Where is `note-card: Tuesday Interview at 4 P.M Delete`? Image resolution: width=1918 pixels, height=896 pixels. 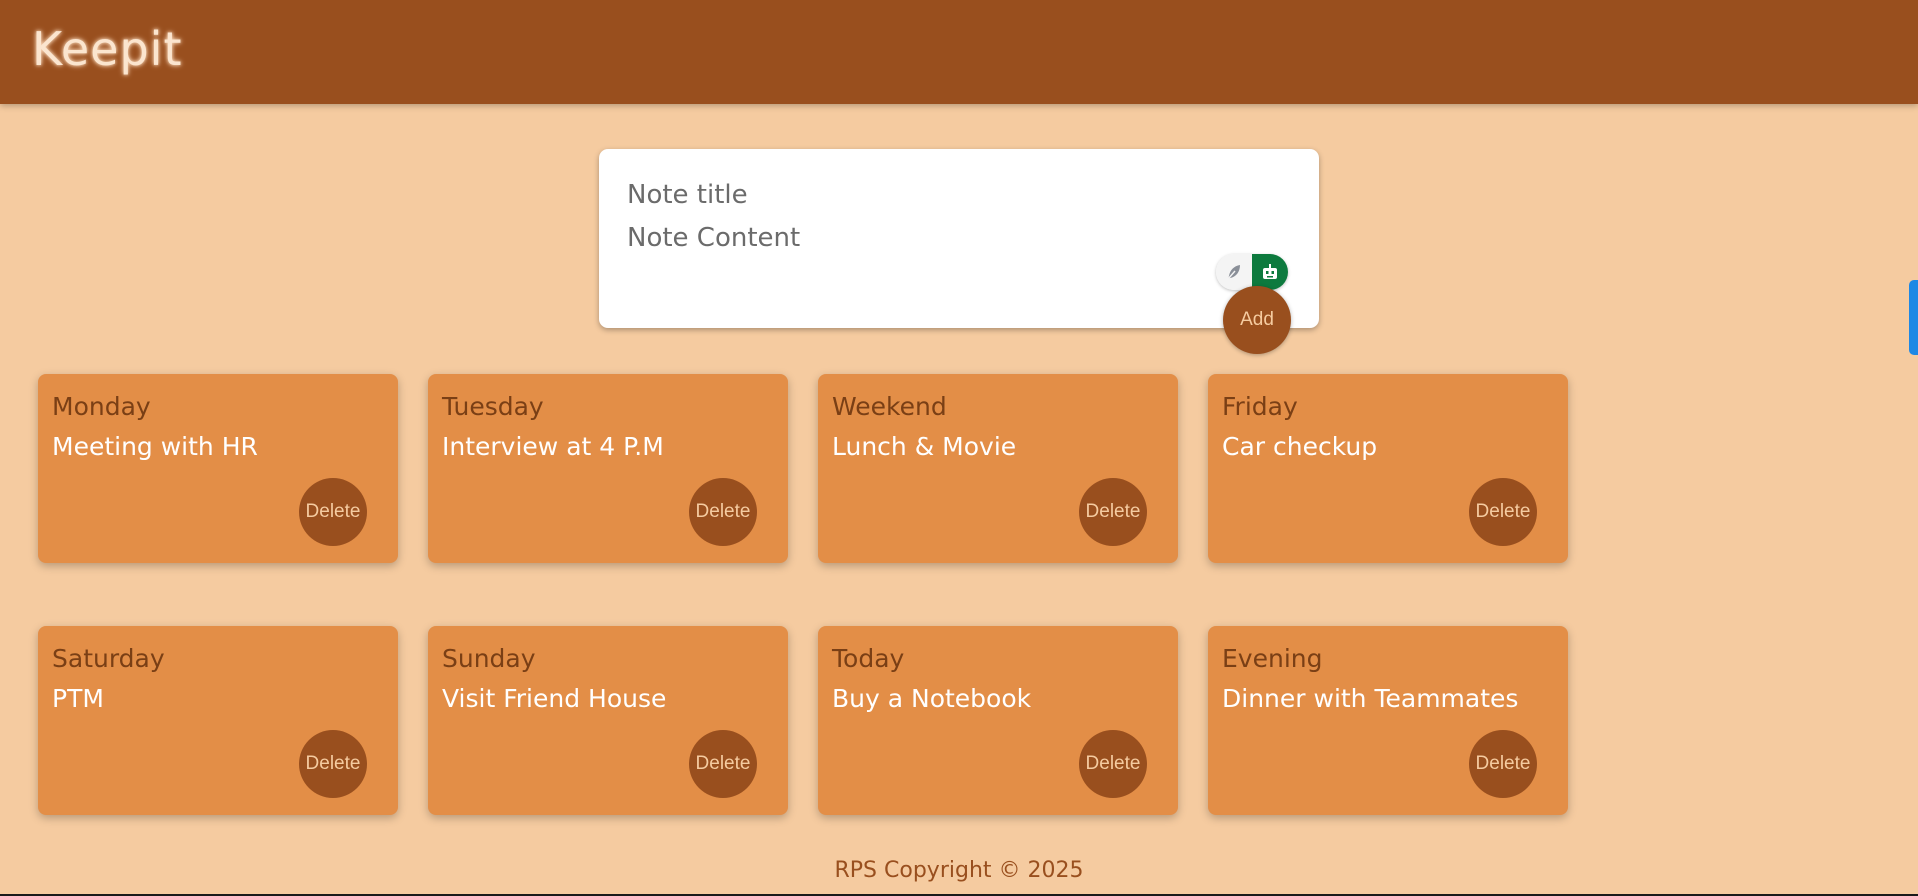 note-card: Tuesday Interview at 4 P.M Delete is located at coordinates (608, 468).